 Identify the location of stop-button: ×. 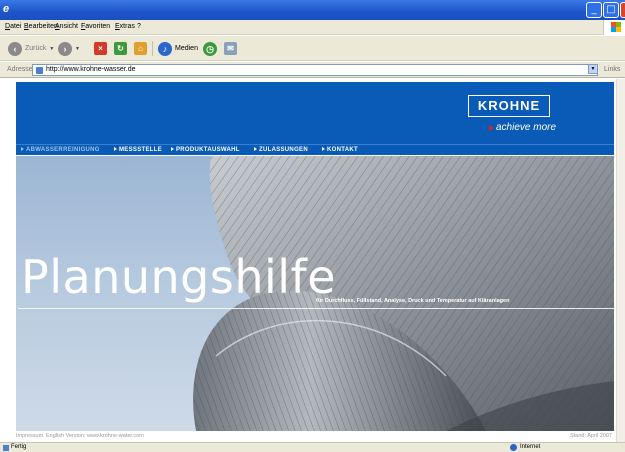
(100, 48).